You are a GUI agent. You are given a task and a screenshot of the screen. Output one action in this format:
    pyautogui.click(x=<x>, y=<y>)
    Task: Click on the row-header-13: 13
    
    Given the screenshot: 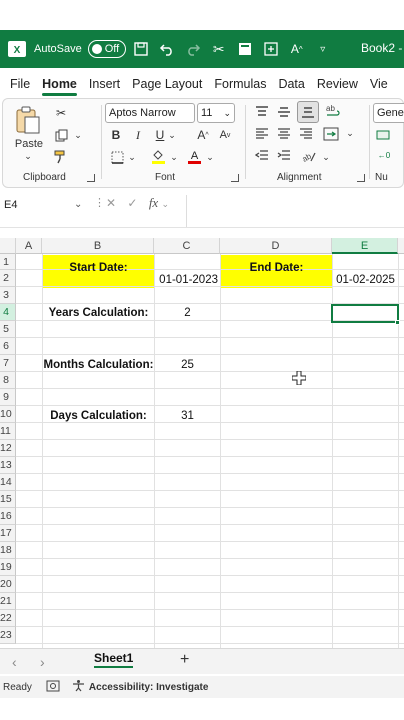 What is the action you would take?
    pyautogui.click(x=8, y=465)
    